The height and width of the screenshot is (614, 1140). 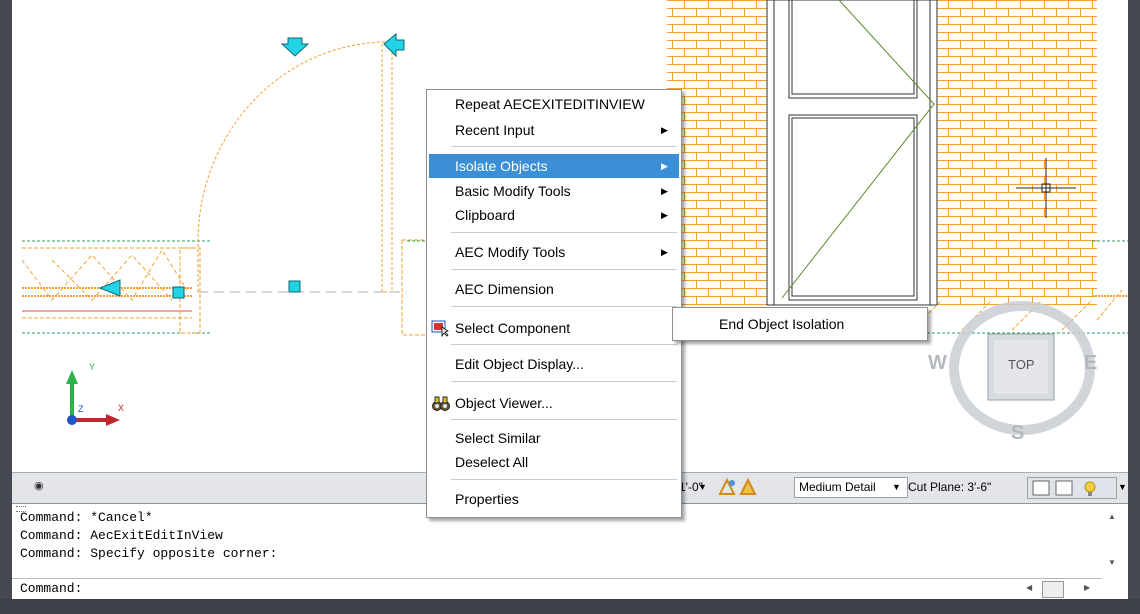 I want to click on command-vertical-scrollbar: ▲ ▼, so click(x=1113, y=541).